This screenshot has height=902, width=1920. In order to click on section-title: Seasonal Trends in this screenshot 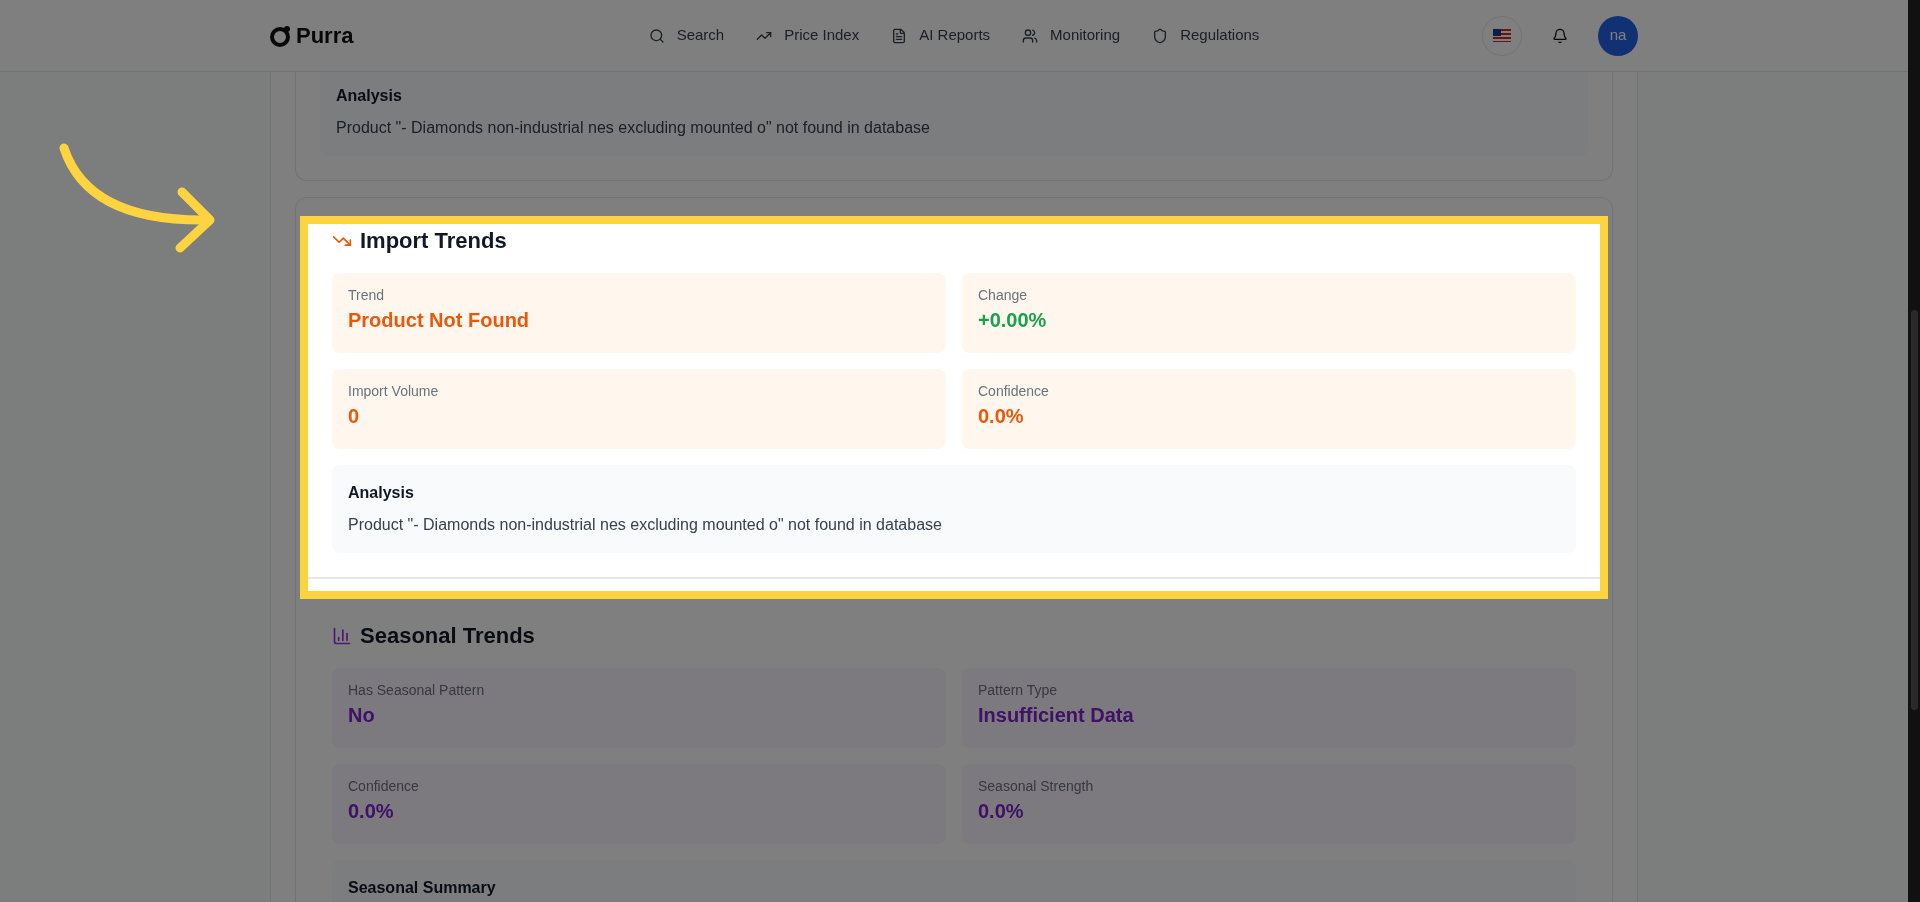, I will do `click(447, 636)`.